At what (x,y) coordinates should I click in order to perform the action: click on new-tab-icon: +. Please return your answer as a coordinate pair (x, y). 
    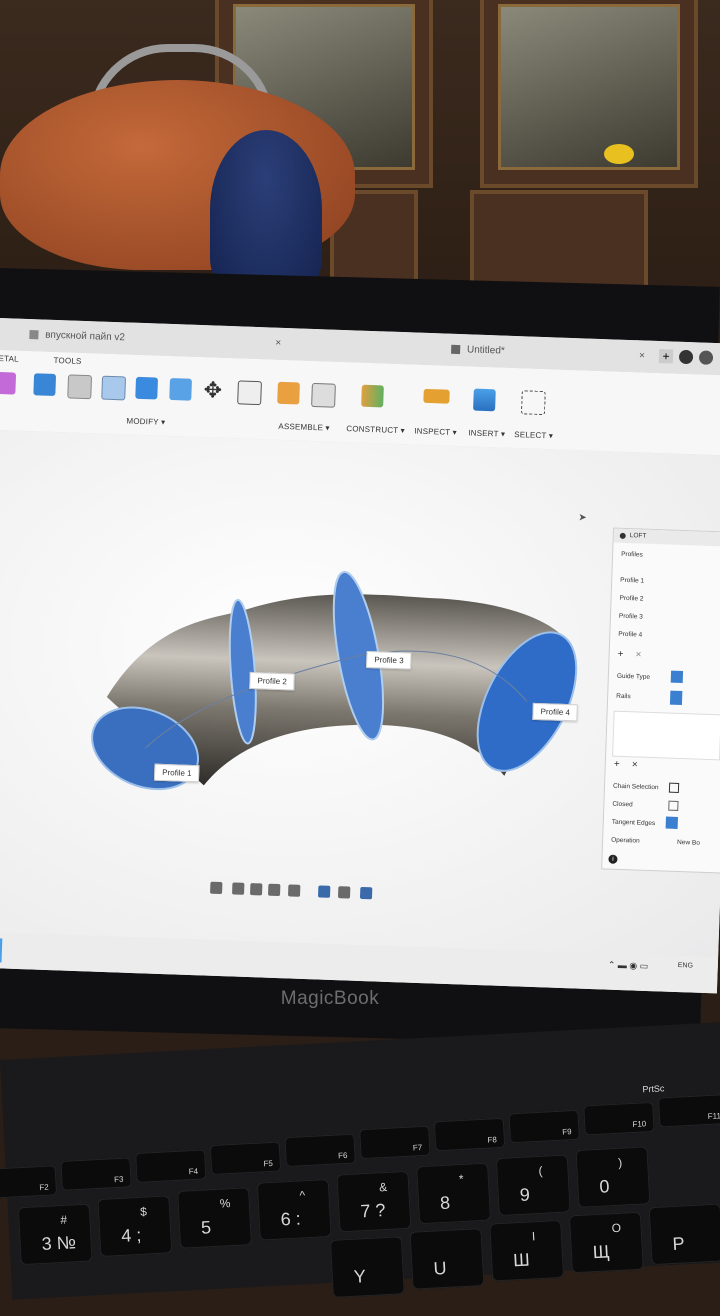
    Looking at the image, I should click on (666, 356).